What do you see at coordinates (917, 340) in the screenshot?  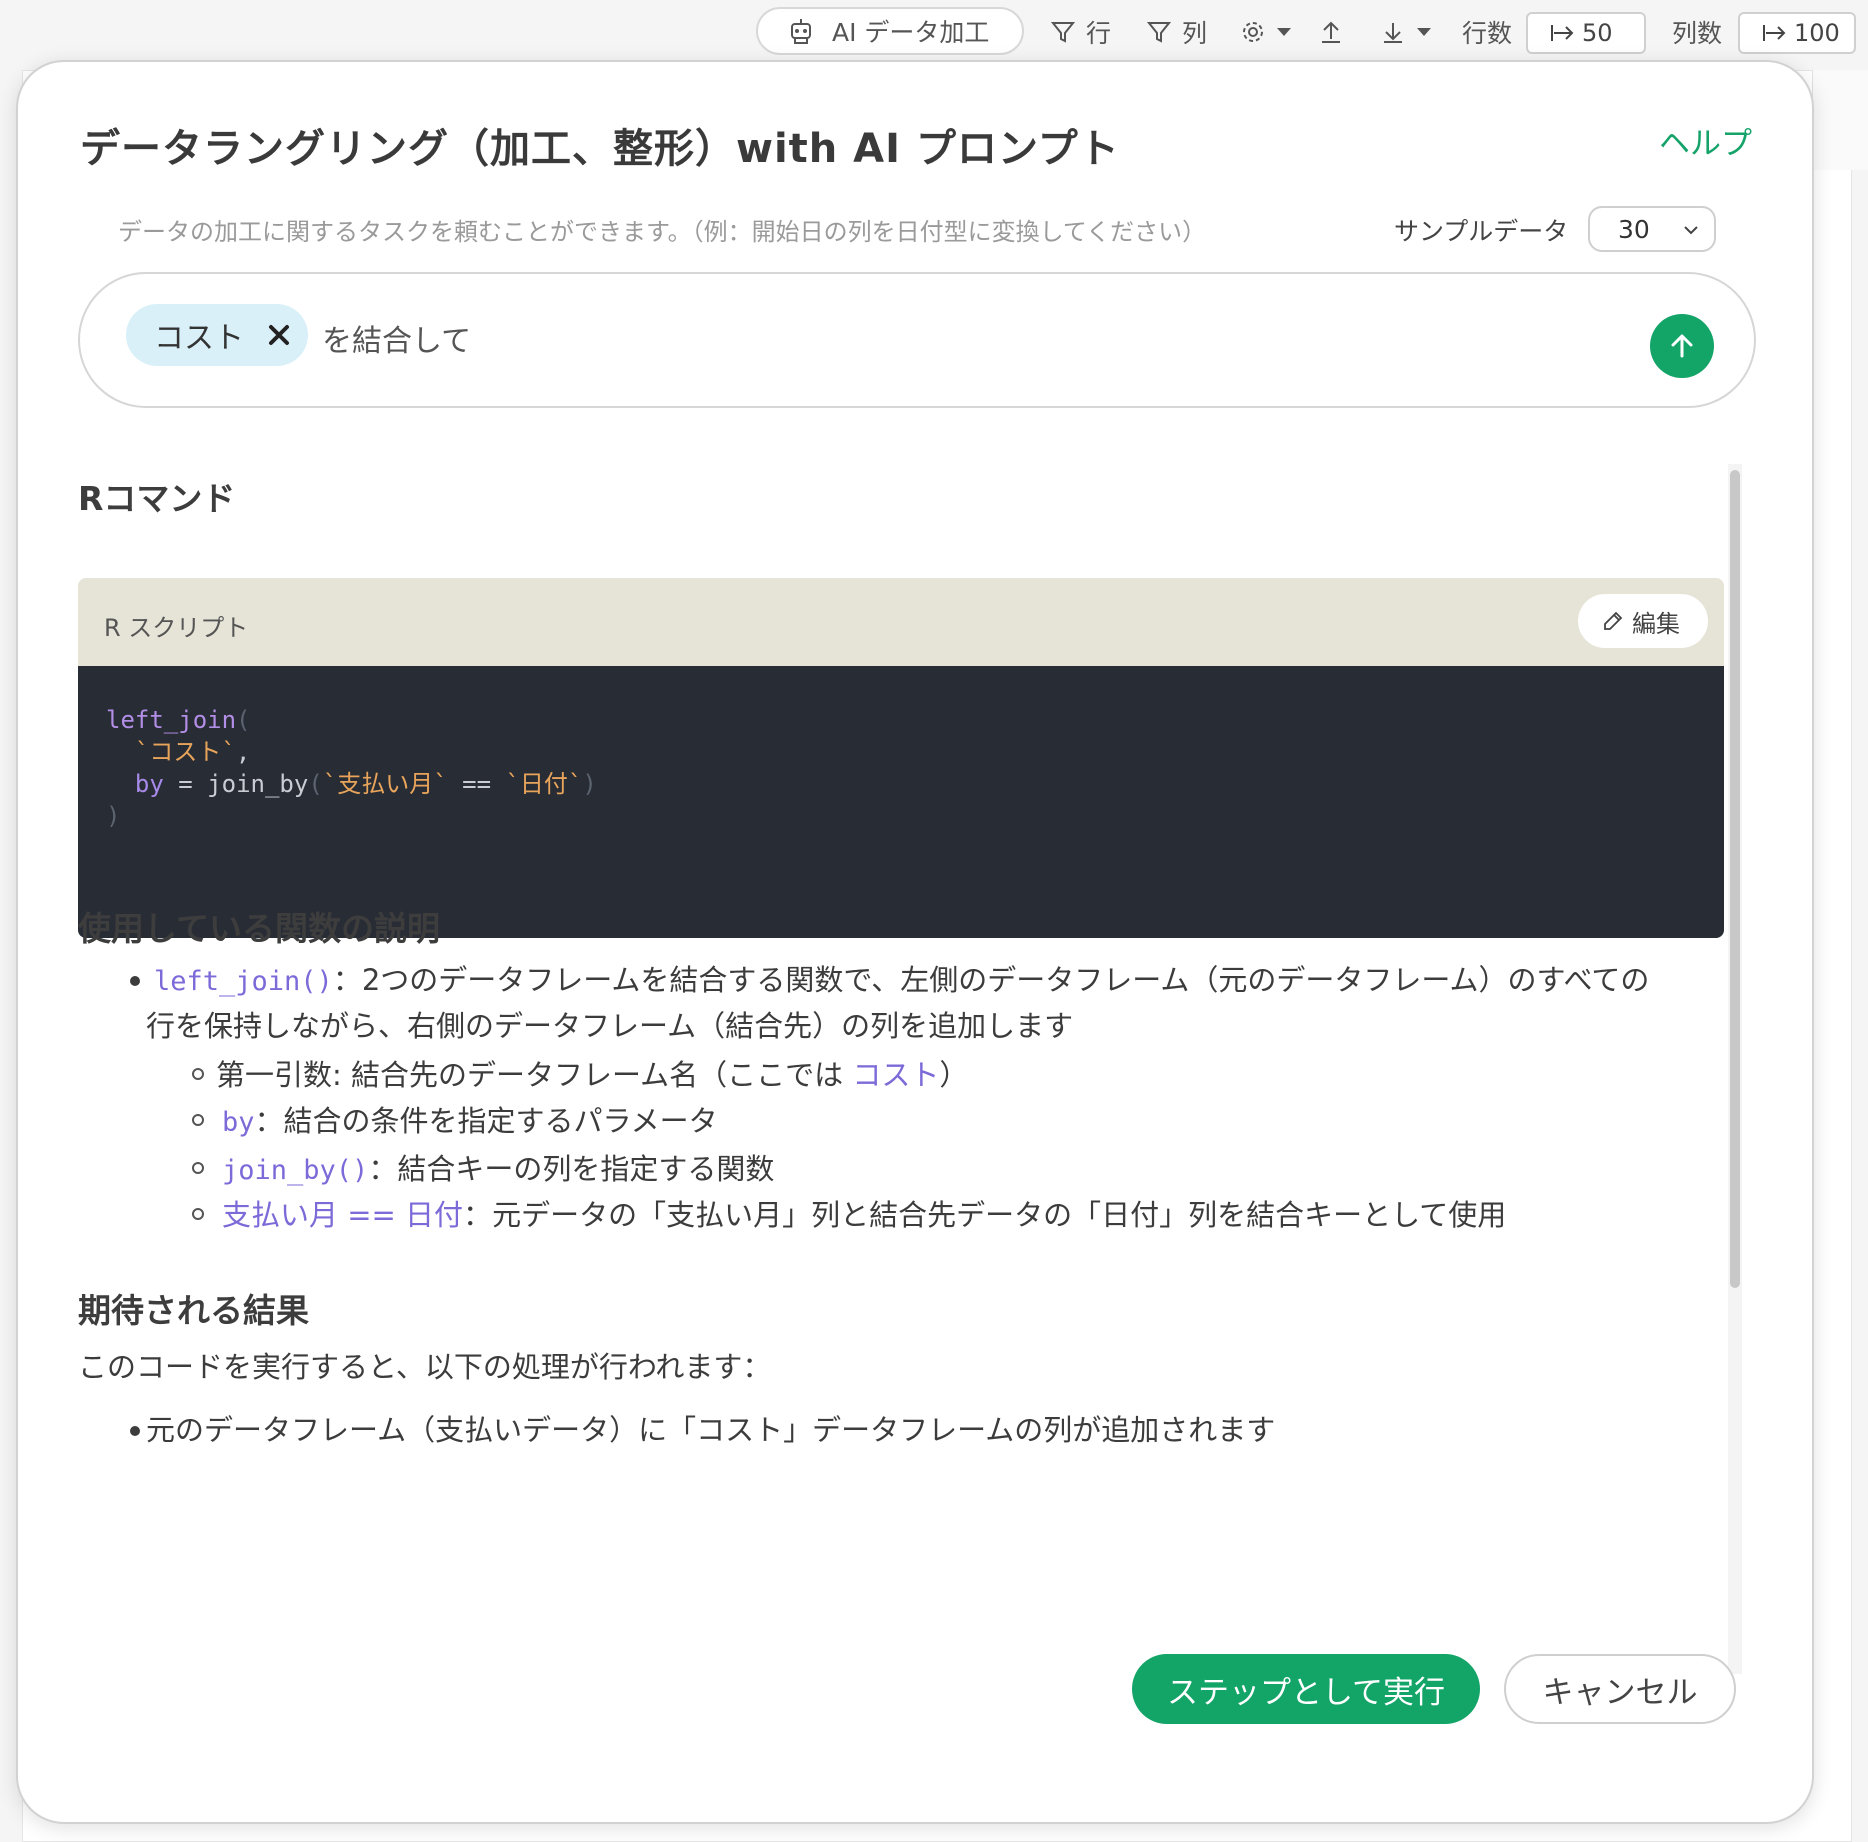 I see `prompt-input: コスト を結合して` at bounding box center [917, 340].